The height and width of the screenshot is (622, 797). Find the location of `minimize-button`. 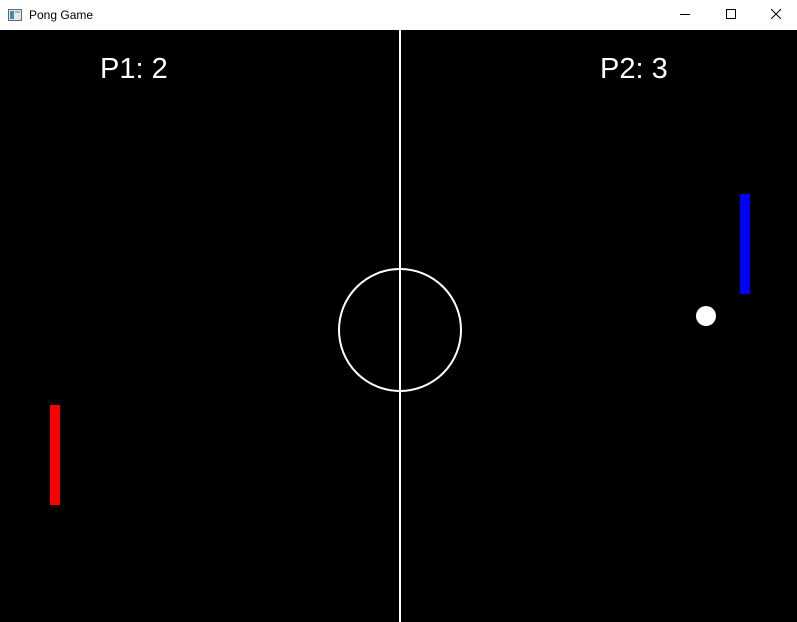

minimize-button is located at coordinates (685, 15).